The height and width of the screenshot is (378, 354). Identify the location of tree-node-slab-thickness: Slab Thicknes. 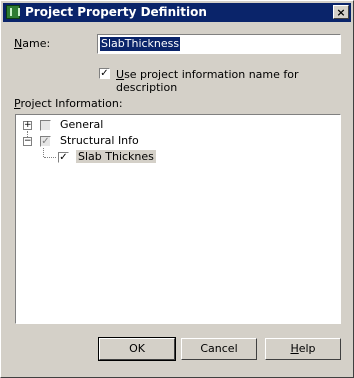
(116, 156).